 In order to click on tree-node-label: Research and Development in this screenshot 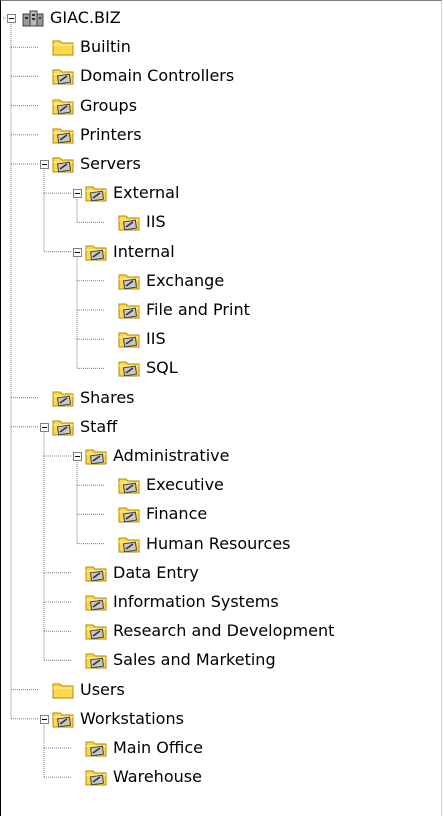, I will do `click(224, 631)`.